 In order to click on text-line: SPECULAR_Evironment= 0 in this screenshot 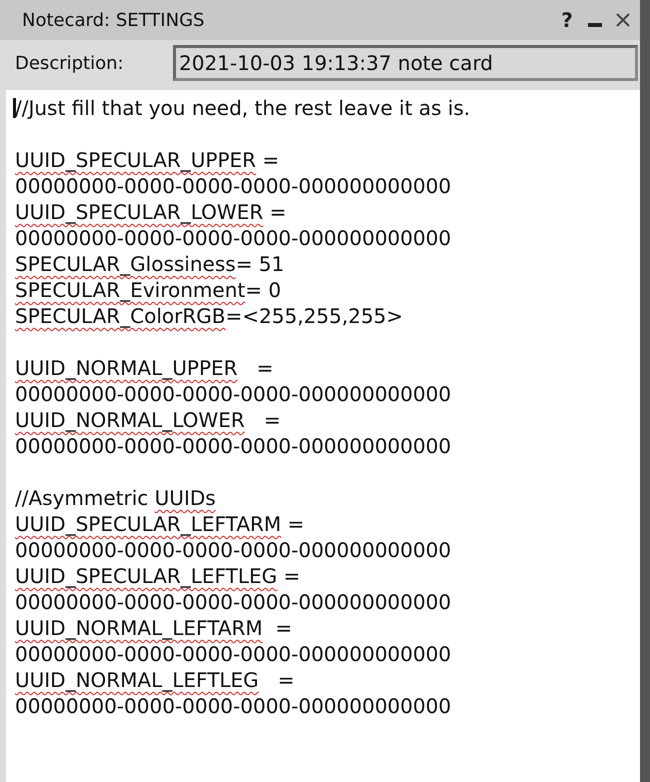, I will do `click(148, 290)`.